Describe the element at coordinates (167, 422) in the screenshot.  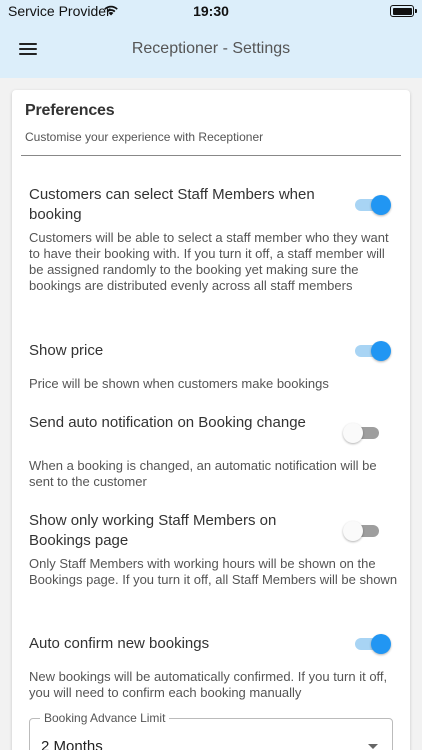
I see `setting-auto-notification-title: Send auto notification on Booking change` at that location.